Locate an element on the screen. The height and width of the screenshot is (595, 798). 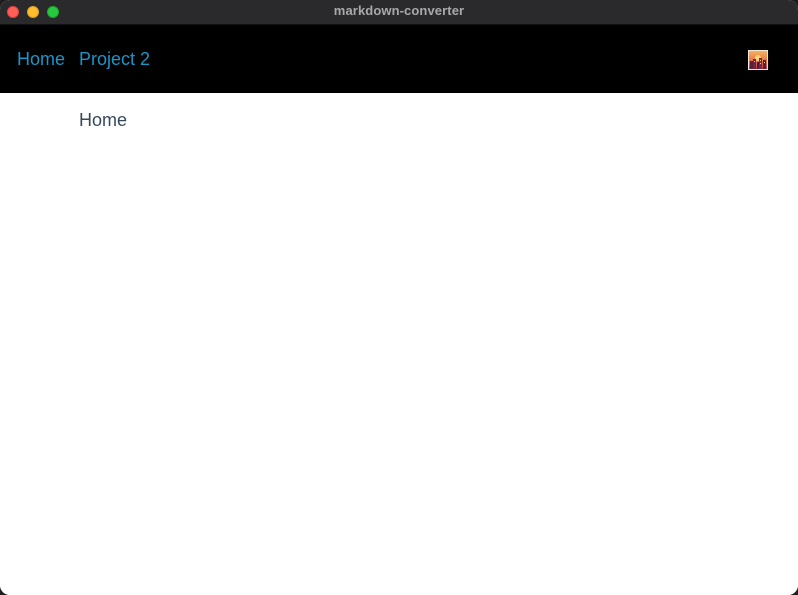
nav-link-home: Home is located at coordinates (41, 59).